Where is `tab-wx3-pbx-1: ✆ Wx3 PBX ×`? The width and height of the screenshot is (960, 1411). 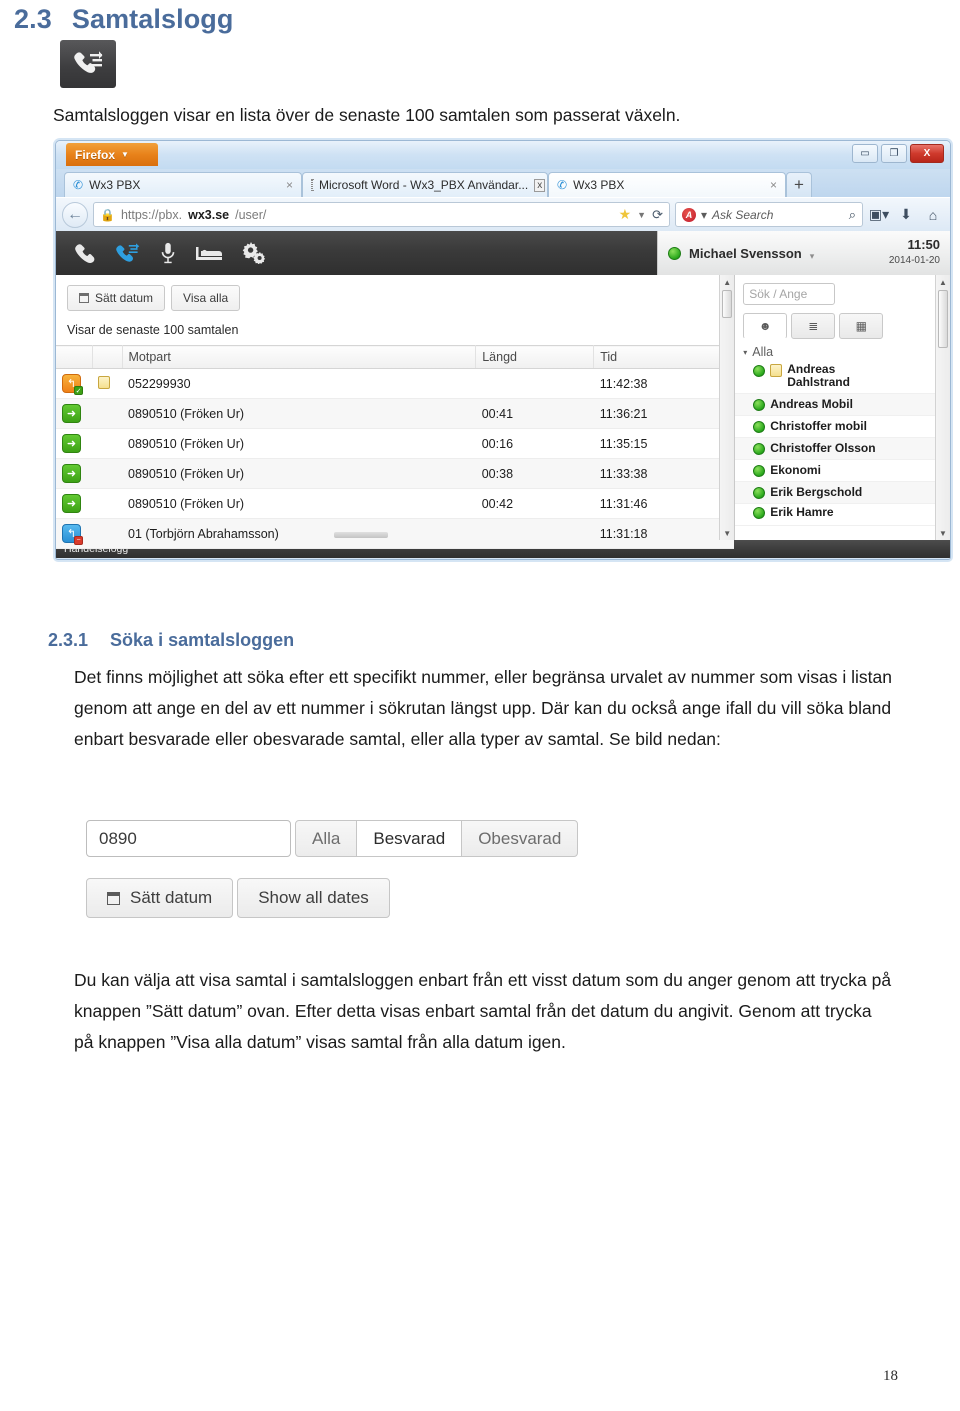
tab-wx3-pbx-1: ✆ Wx3 PBX × is located at coordinates (183, 184).